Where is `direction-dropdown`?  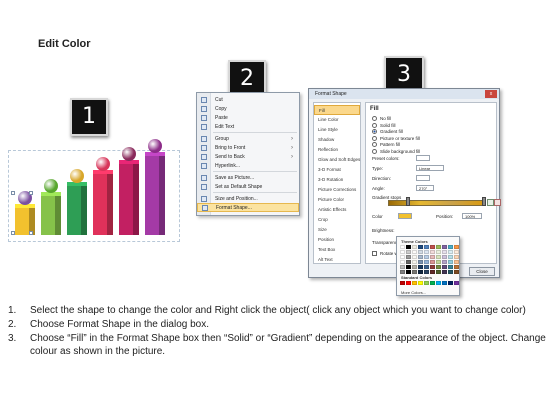
direction-dropdown is located at coordinates (423, 178).